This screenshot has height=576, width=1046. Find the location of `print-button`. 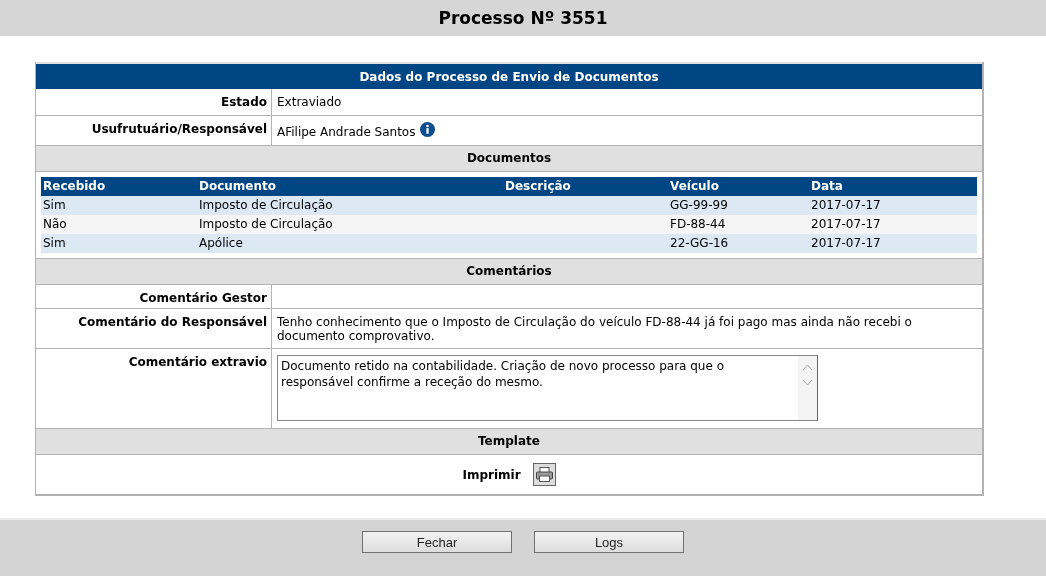

print-button is located at coordinates (544, 475).